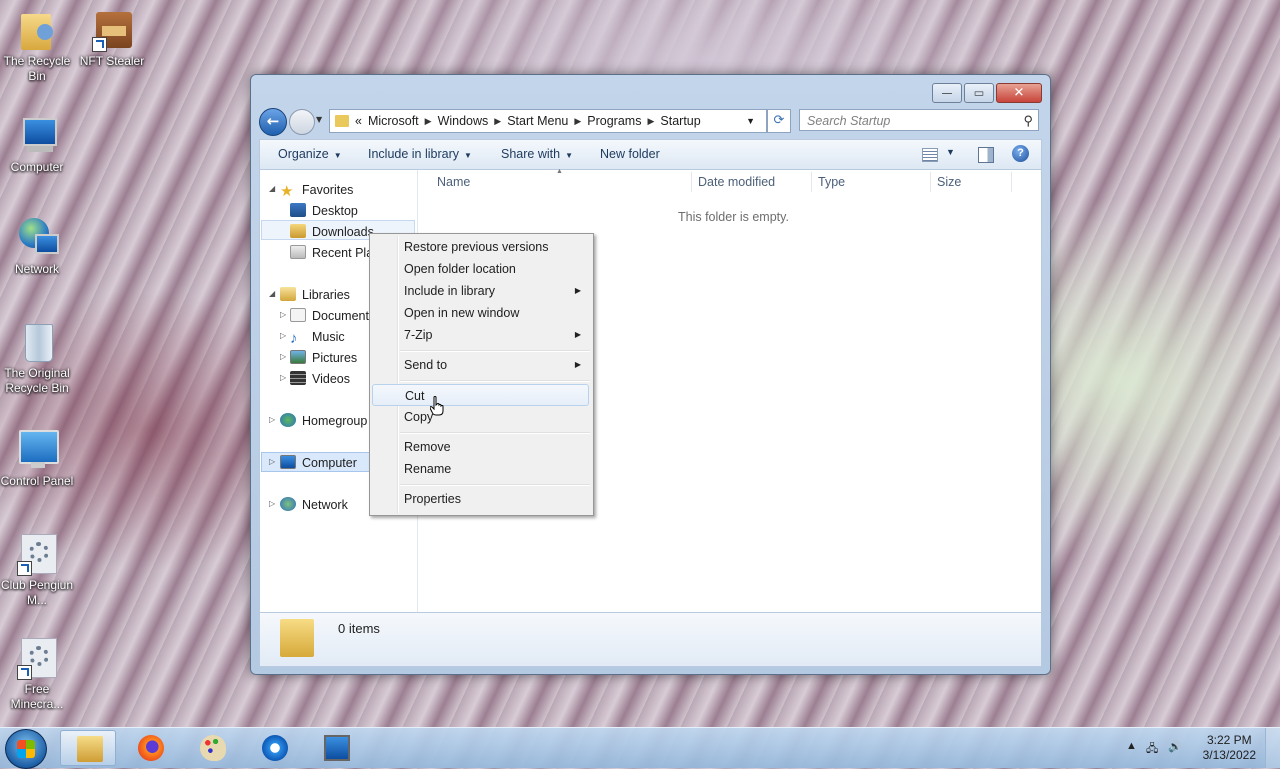 The height and width of the screenshot is (769, 1280). Describe the element at coordinates (831, 182) in the screenshot. I see `column-header-type: Type` at that location.